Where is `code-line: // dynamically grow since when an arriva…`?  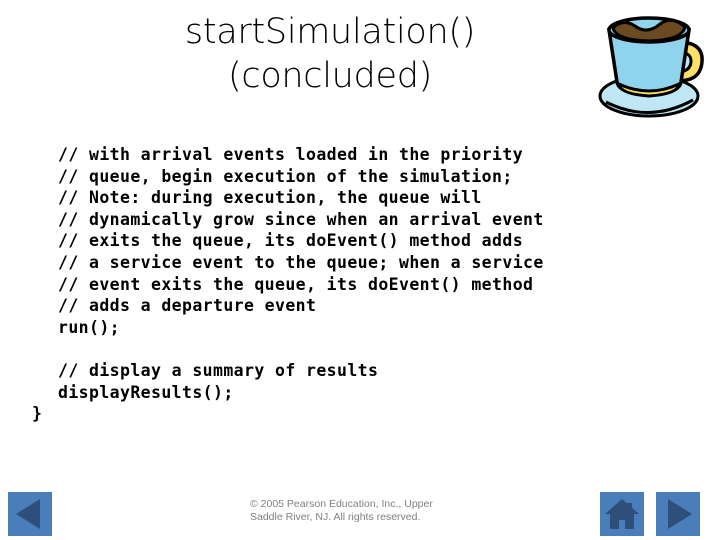 code-line: // dynamically grow since when an arriva… is located at coordinates (301, 219).